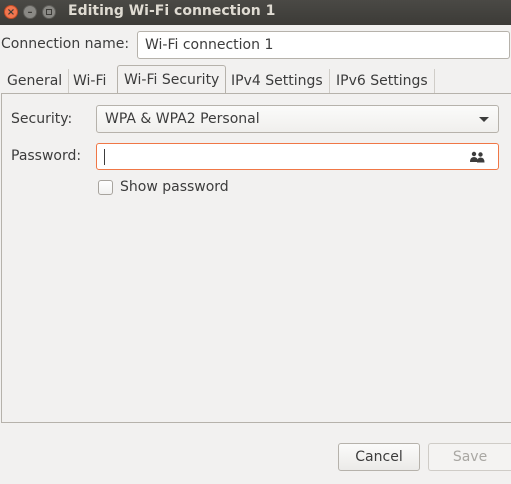 This screenshot has height=484, width=511. Describe the element at coordinates (477, 157) in the screenshot. I see `people-icon` at that location.